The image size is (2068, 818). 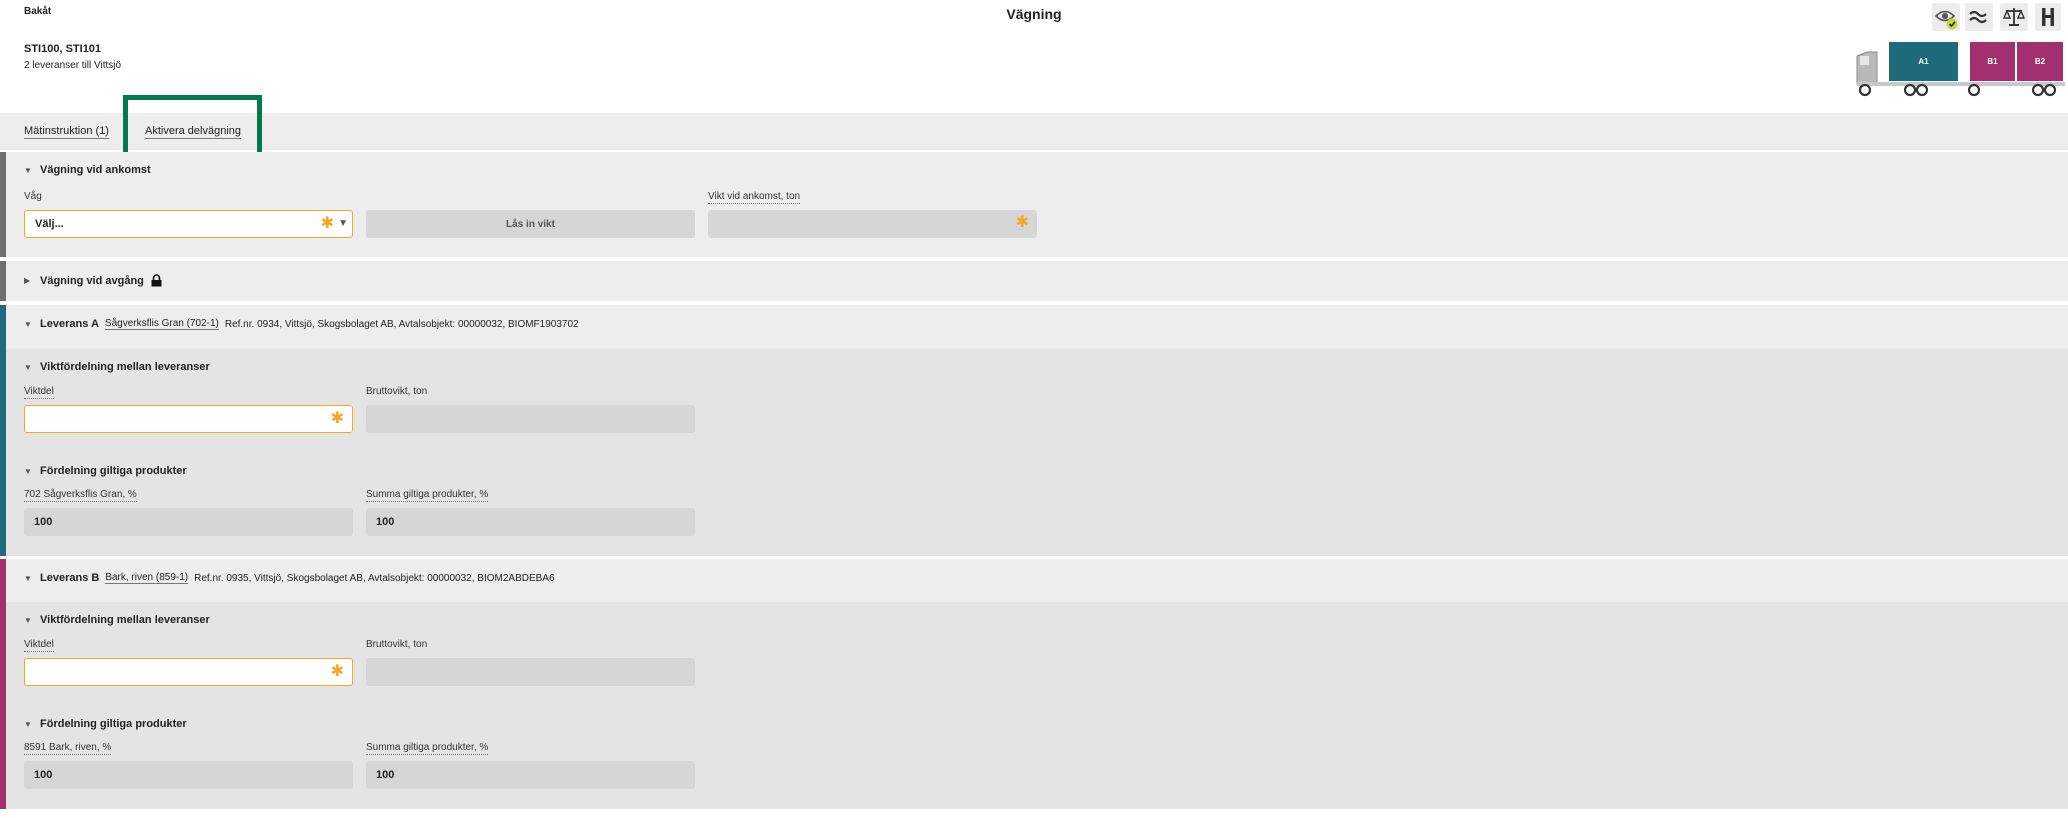 I want to click on wave-icon, so click(x=1979, y=17).